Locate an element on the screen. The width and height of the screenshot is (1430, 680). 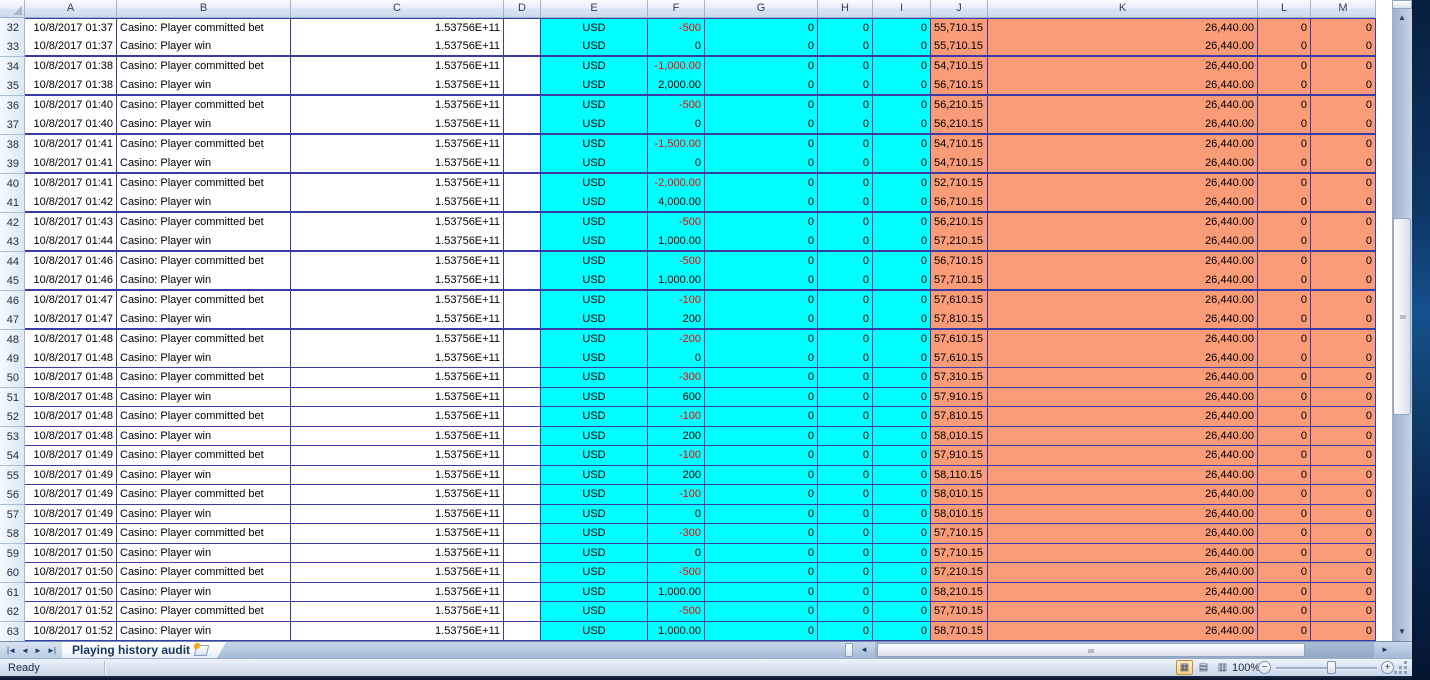
scroll-up-icon: ▲ is located at coordinates (1402, 18).